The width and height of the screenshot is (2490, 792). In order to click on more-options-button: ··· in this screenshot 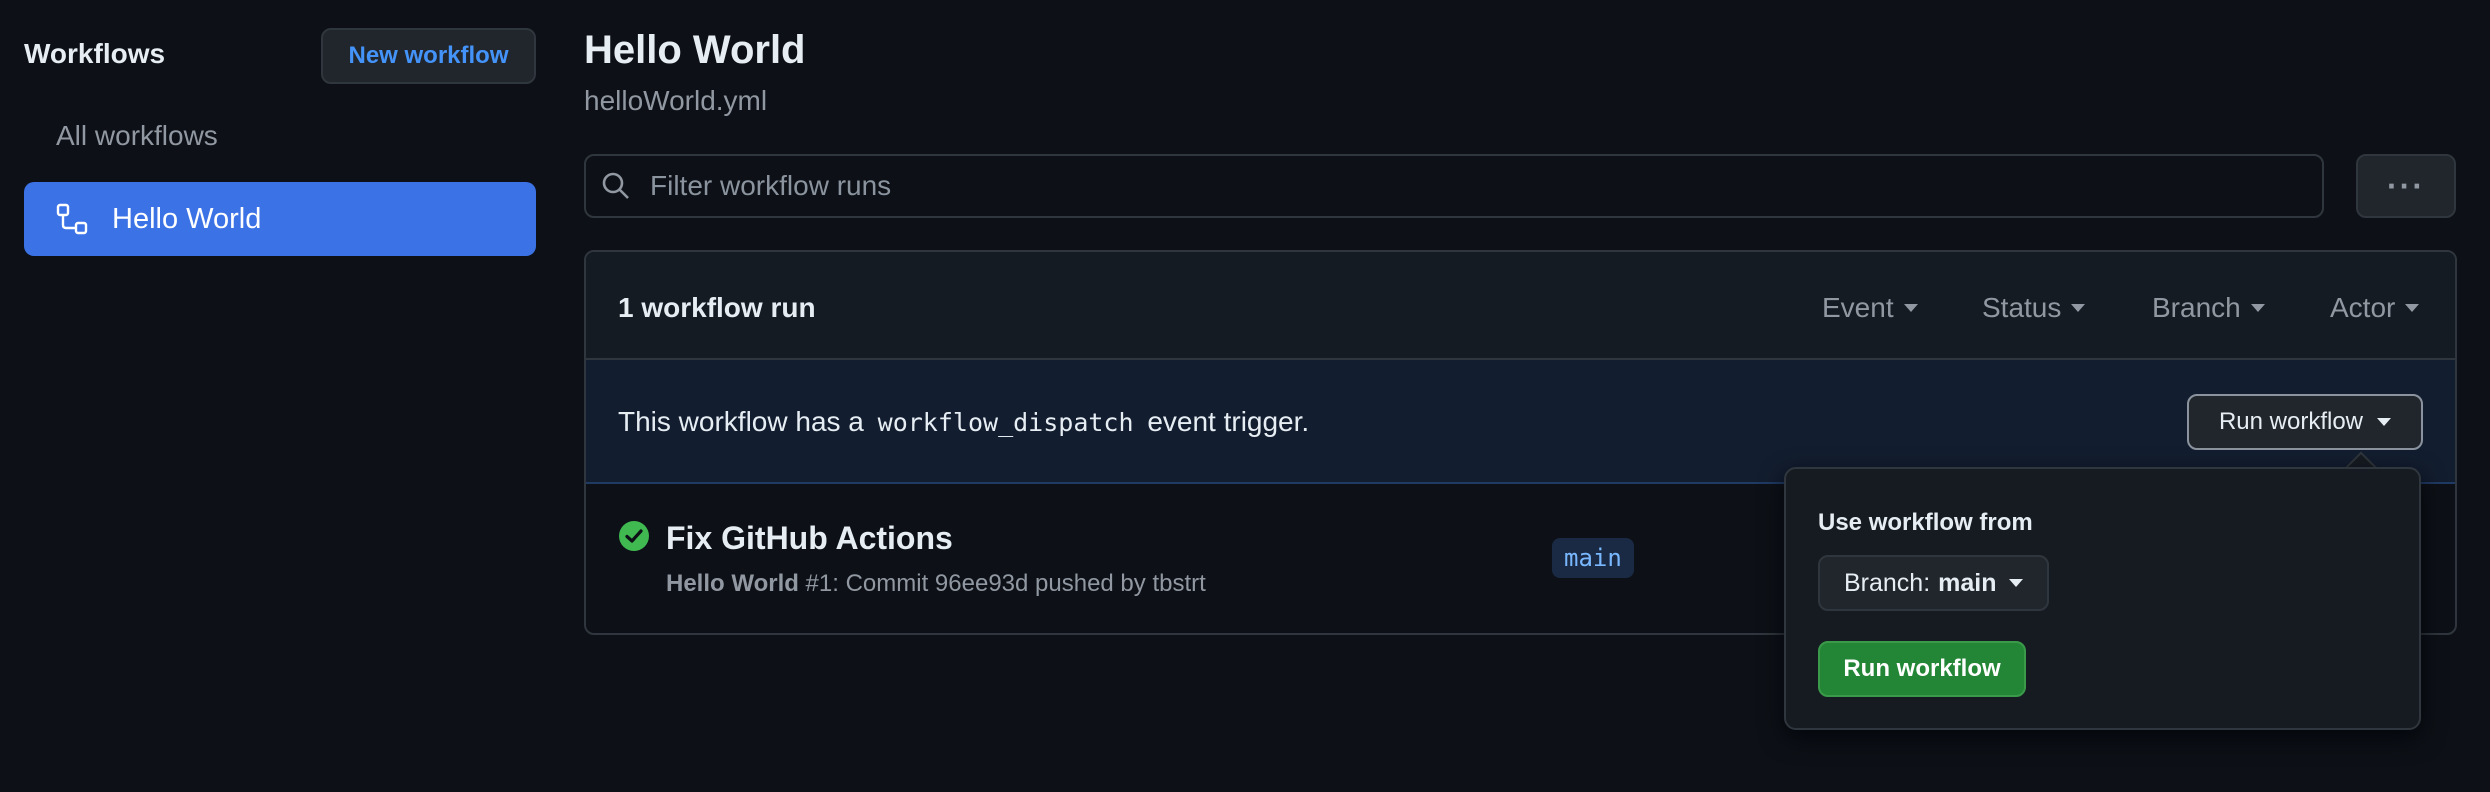, I will do `click(2406, 186)`.